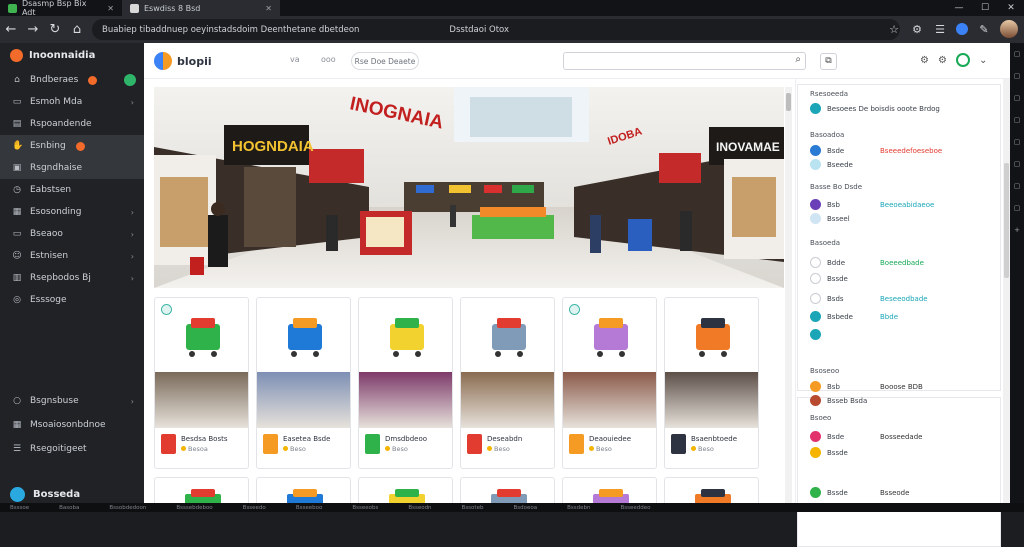 Image resolution: width=1024 pixels, height=547 pixels. Describe the element at coordinates (309, 508) in the screenshot. I see `taskbar-item: Bsseeboo` at that location.